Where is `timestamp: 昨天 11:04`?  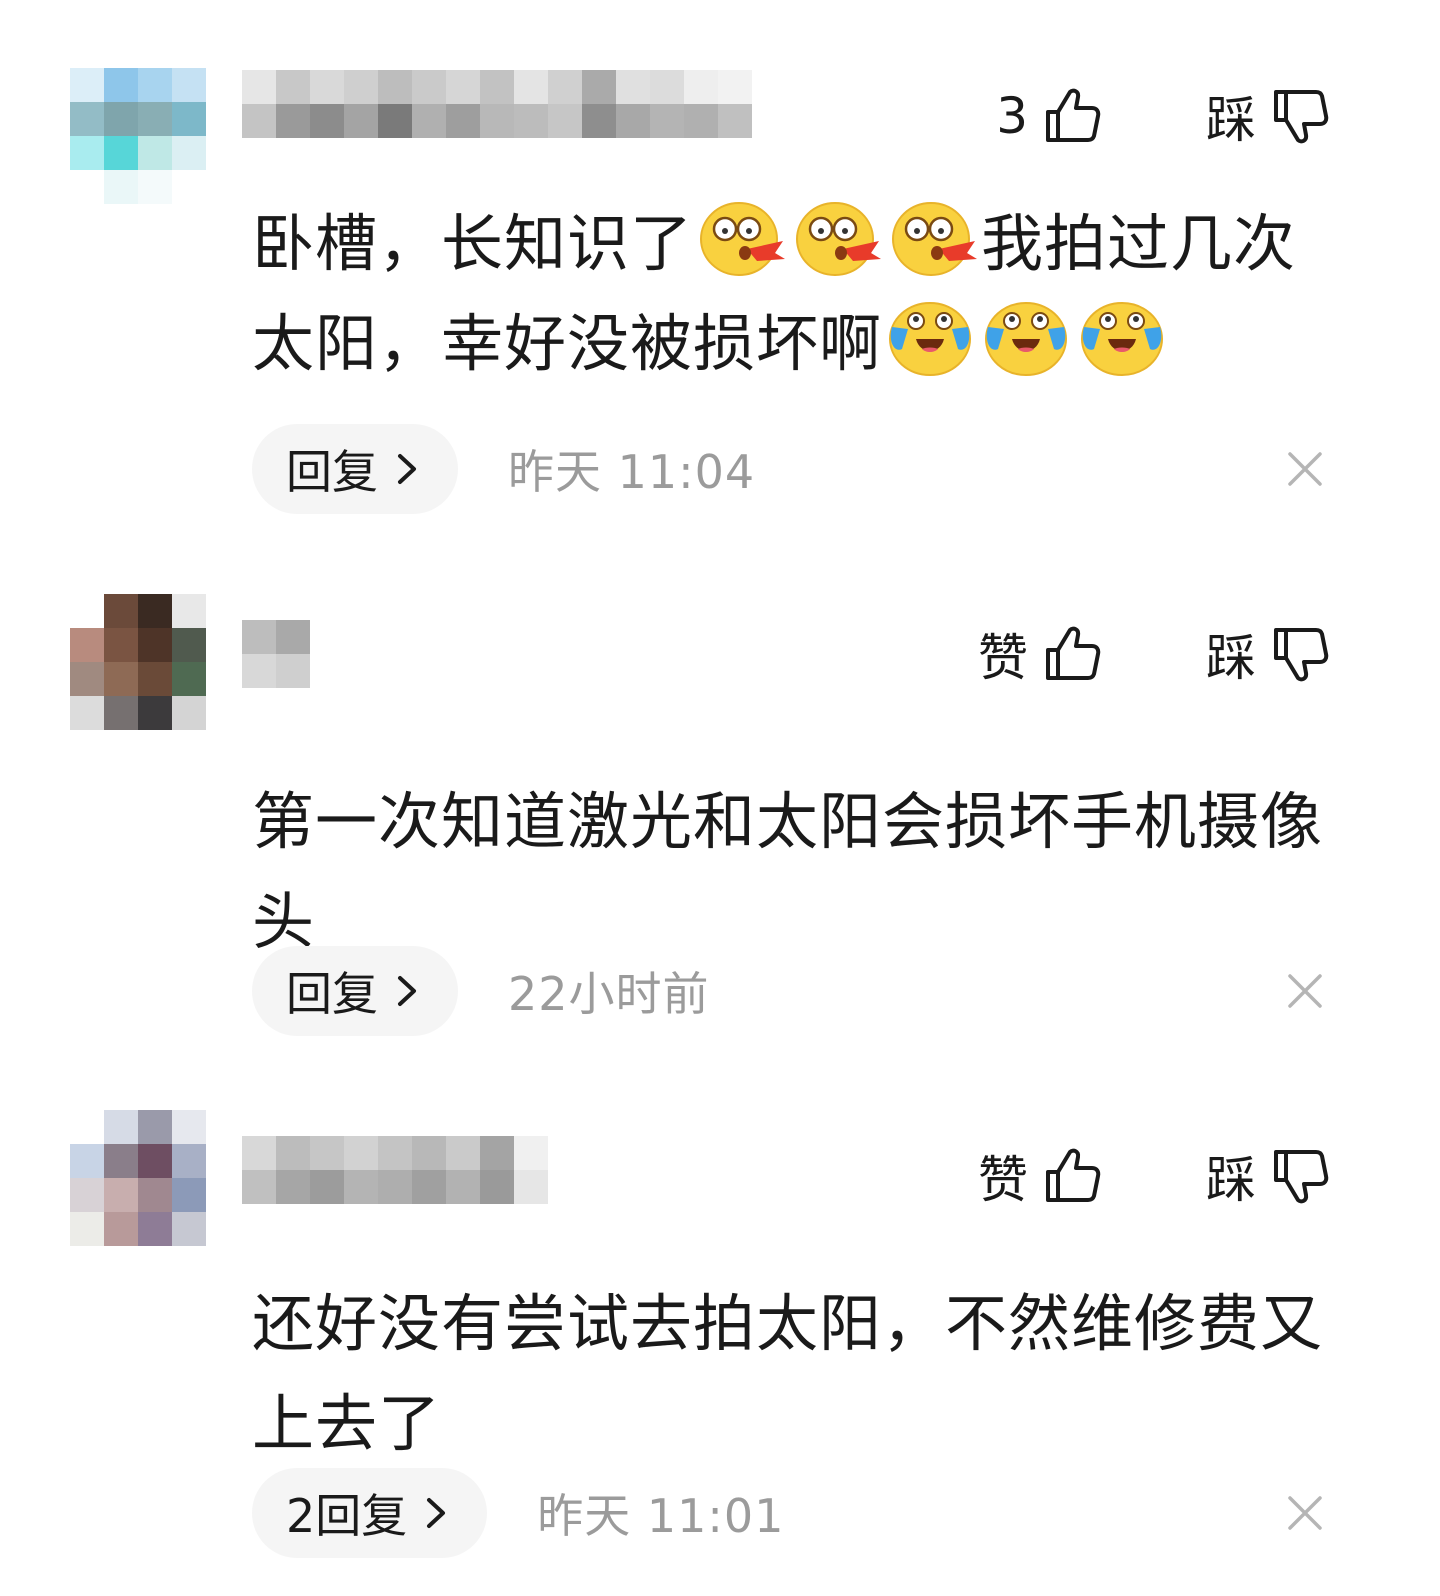
timestamp: 昨天 11:04 is located at coordinates (632, 472).